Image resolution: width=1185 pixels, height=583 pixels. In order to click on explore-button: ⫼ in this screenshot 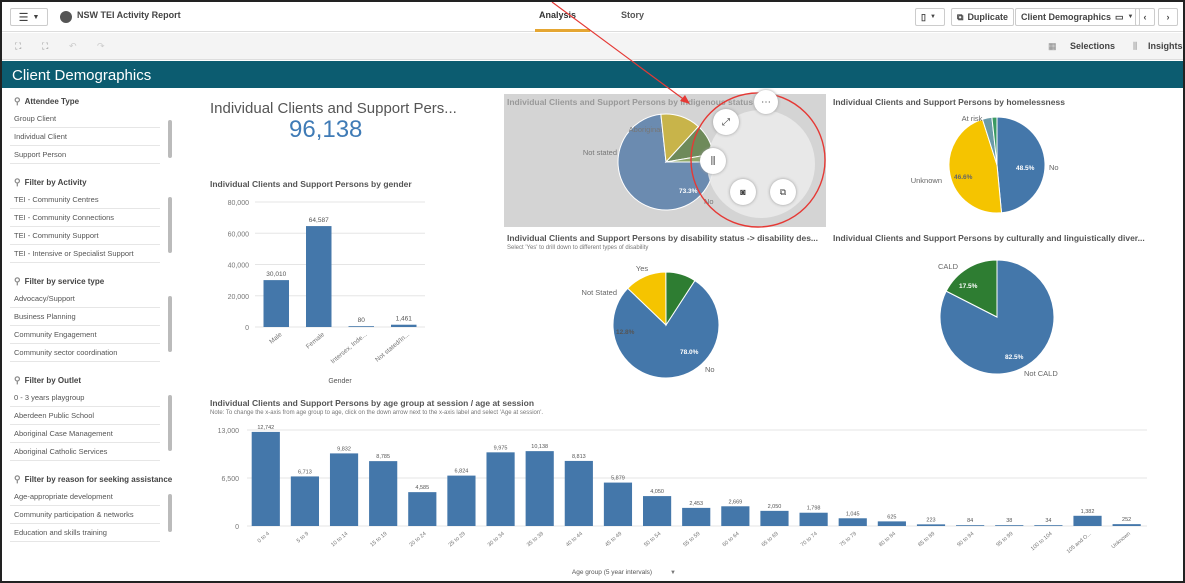, I will do `click(713, 161)`.